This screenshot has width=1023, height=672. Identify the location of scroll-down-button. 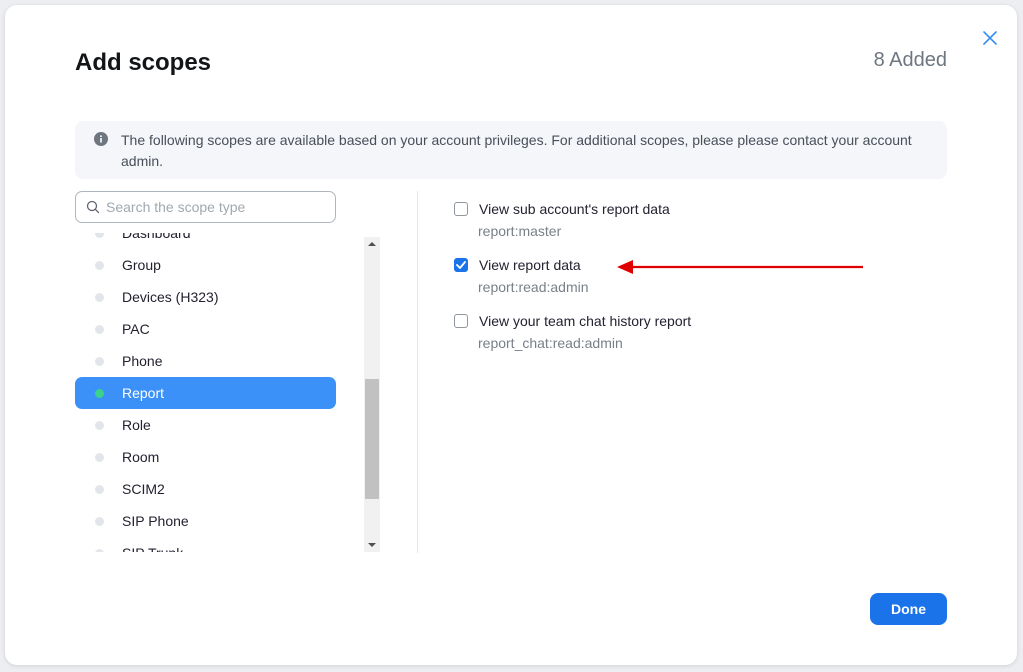
(372, 545).